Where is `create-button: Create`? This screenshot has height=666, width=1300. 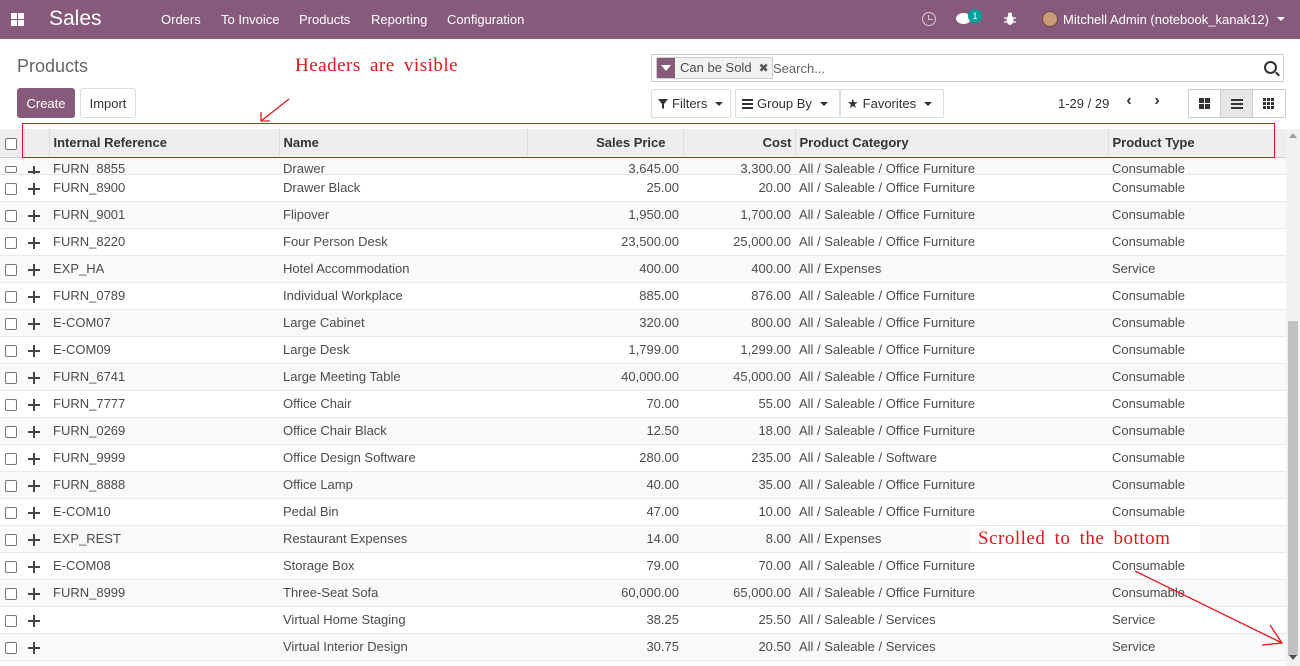
create-button: Create is located at coordinates (46, 103).